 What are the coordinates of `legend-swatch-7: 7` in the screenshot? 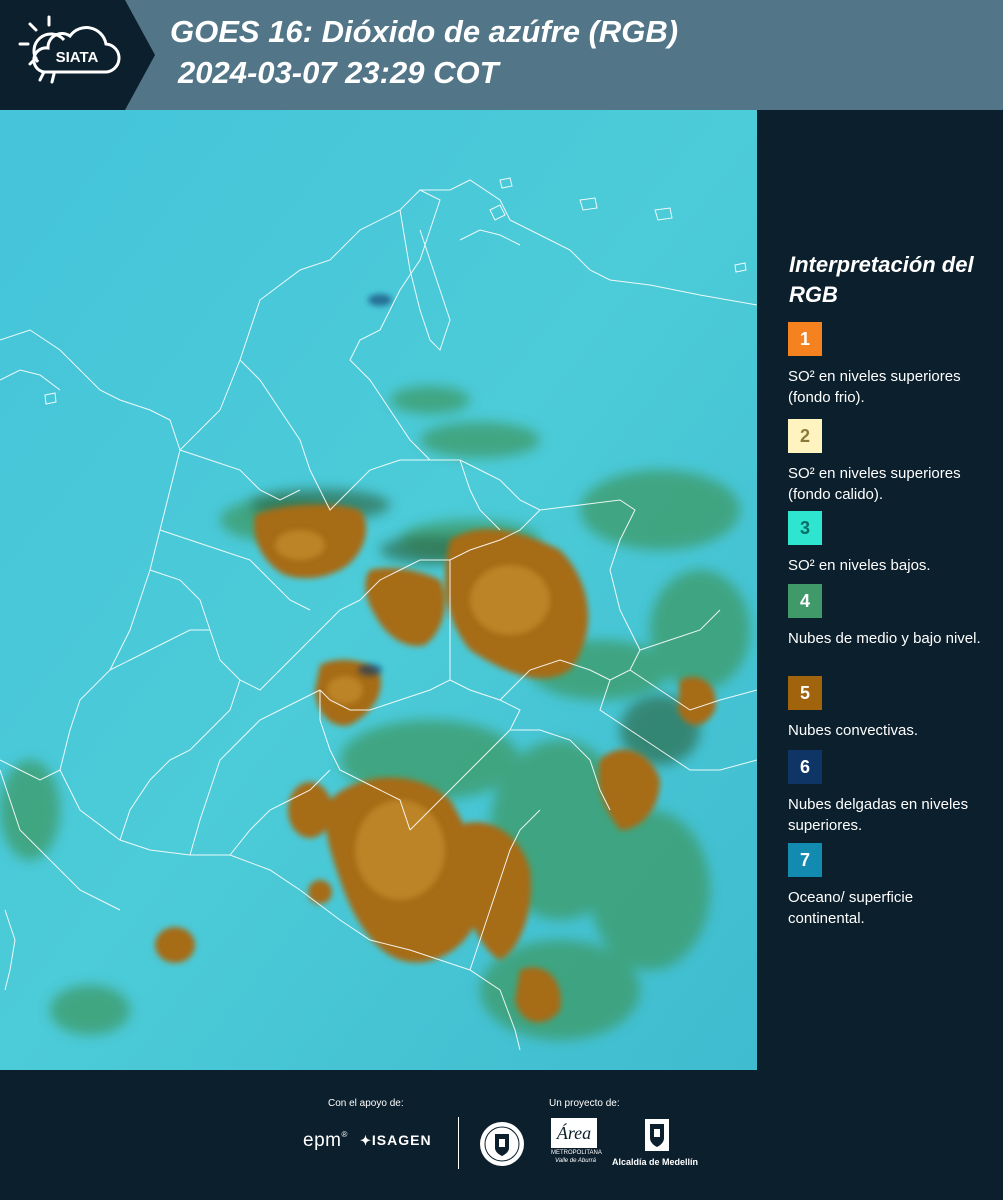 It's located at (805, 860).